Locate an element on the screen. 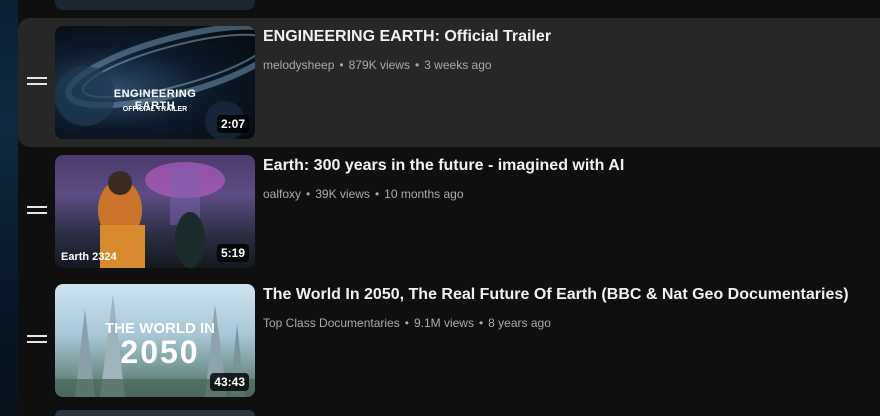 This screenshot has height=416, width=880. duration-badge: 2:07 is located at coordinates (232, 124).